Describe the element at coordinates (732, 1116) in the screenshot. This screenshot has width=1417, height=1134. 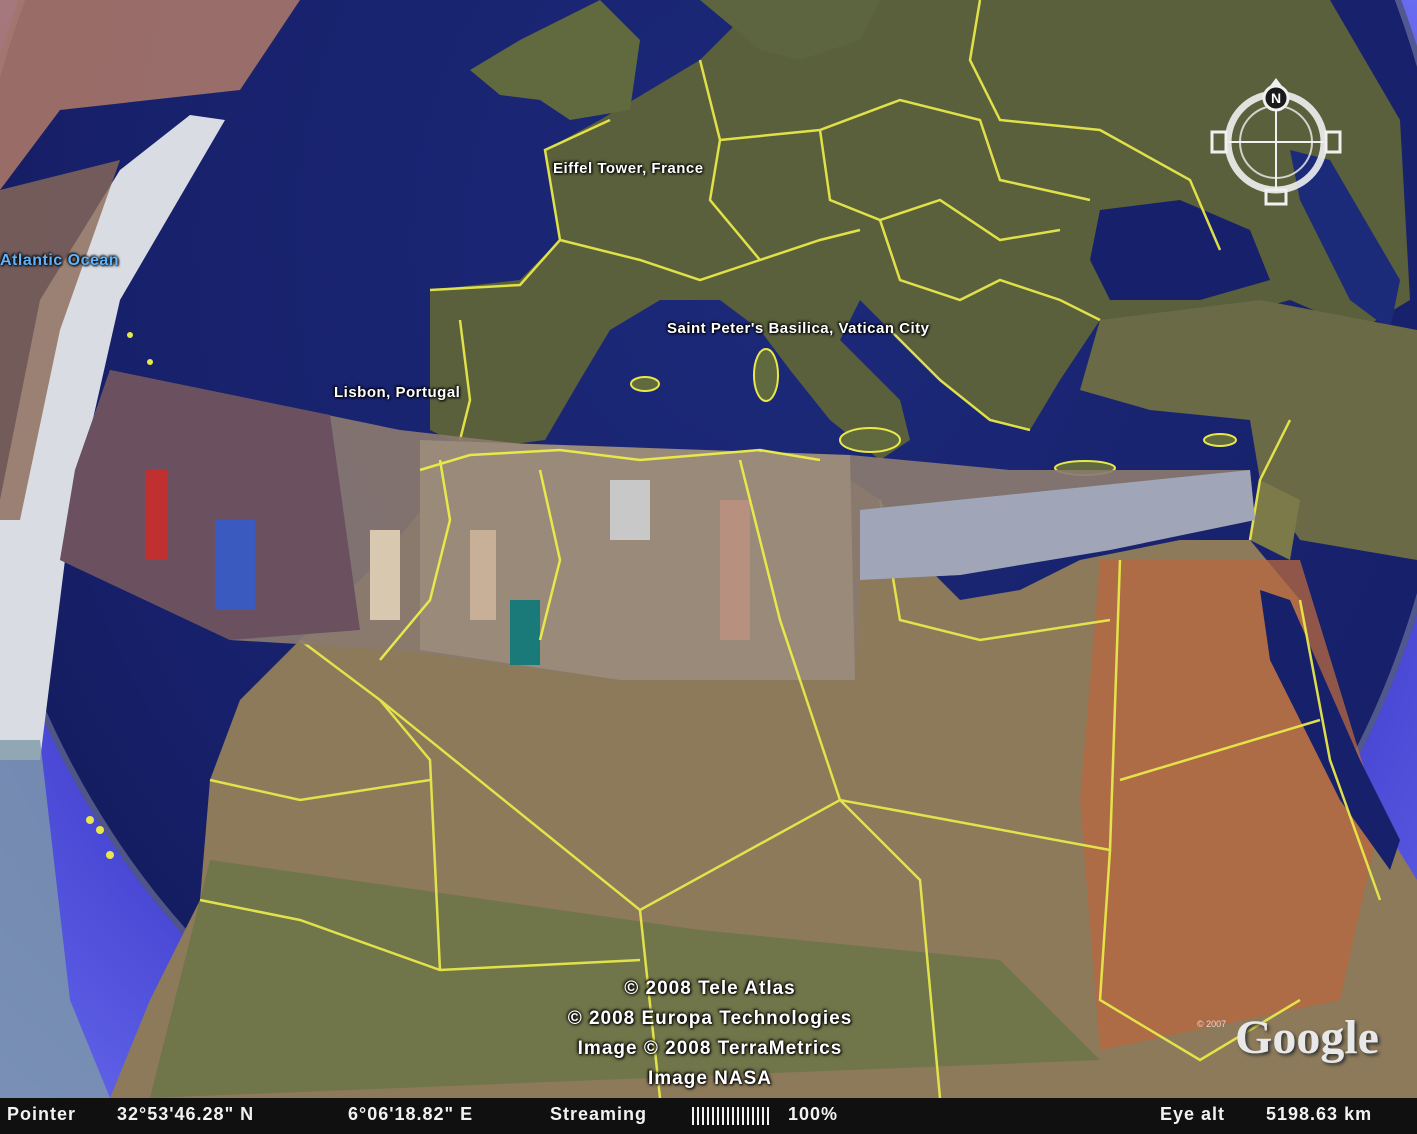
I see `streaming-progress-bar` at that location.